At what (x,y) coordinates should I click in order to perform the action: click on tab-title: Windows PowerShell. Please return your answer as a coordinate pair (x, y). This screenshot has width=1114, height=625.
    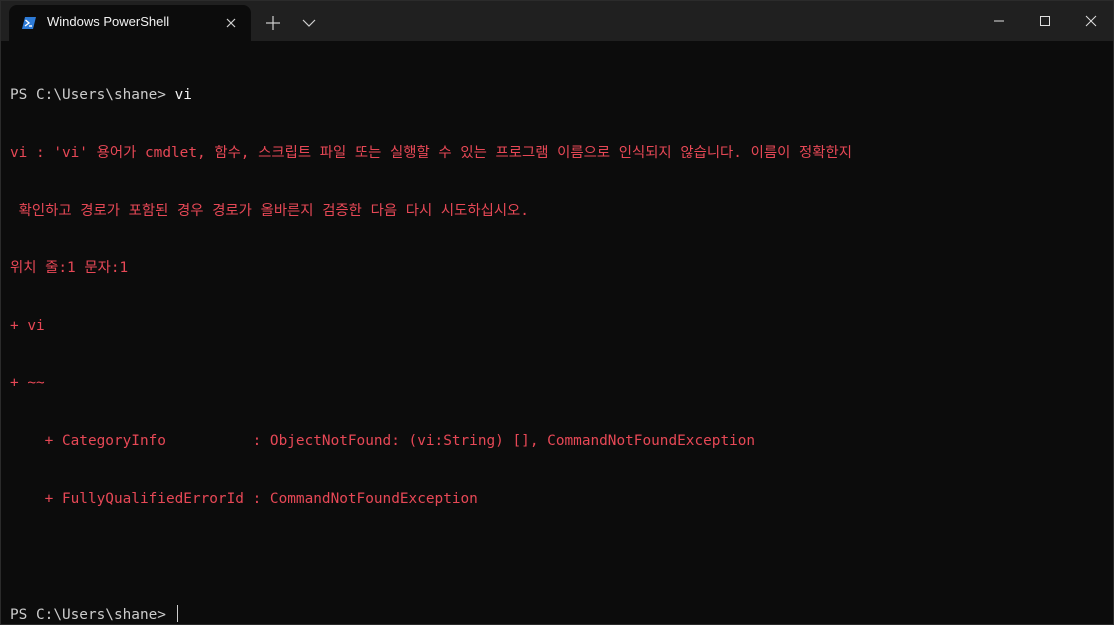
    Looking at the image, I should click on (108, 21).